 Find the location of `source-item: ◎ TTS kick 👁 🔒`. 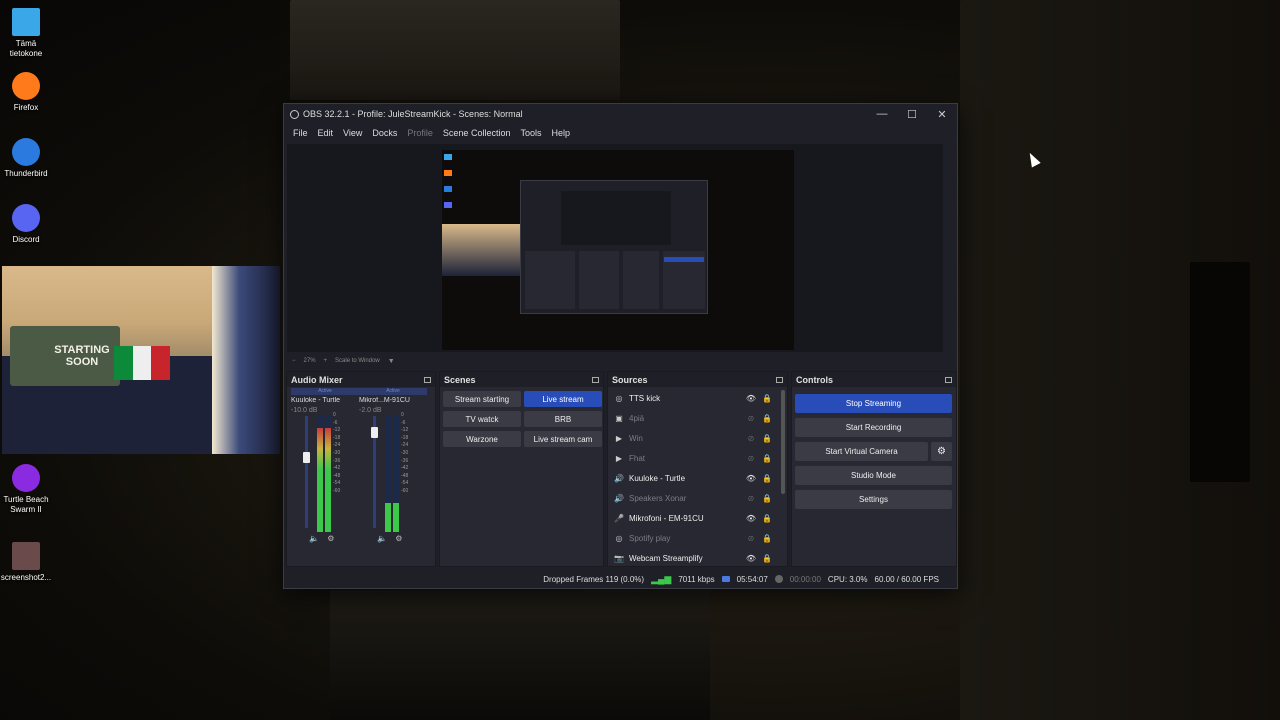

source-item: ◎ TTS kick 👁 🔒 is located at coordinates (693, 398).